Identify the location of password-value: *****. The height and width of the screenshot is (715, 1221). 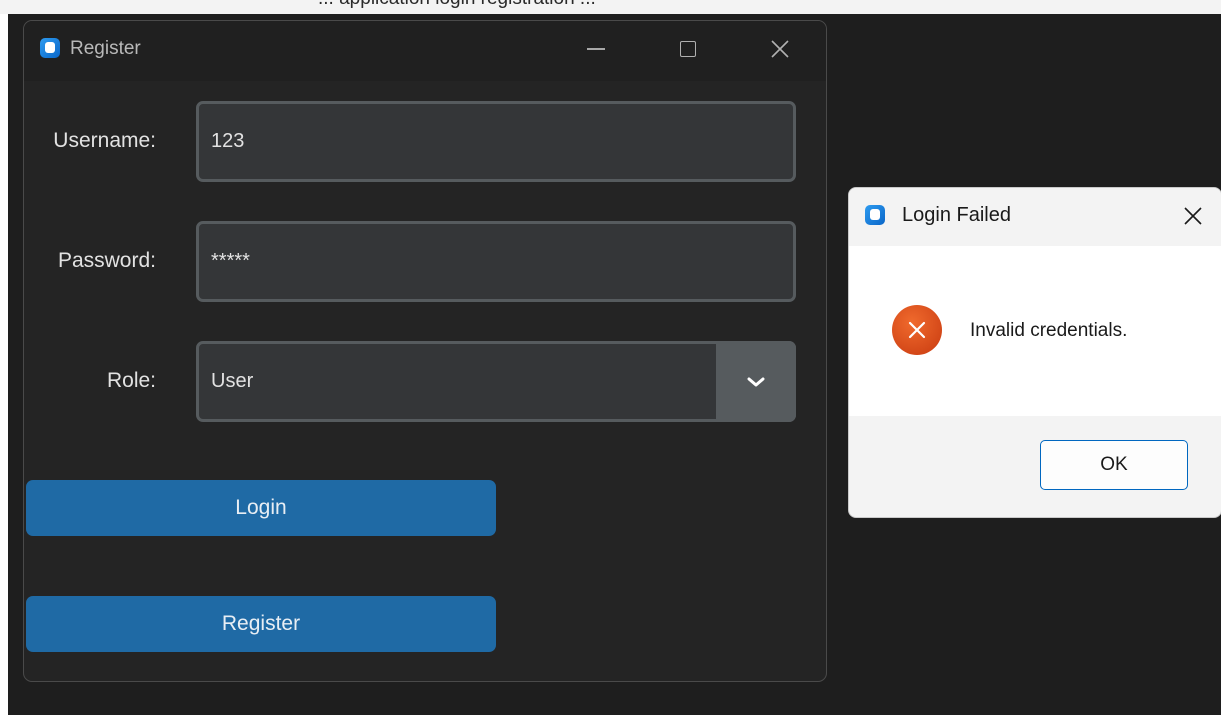
(230, 261).